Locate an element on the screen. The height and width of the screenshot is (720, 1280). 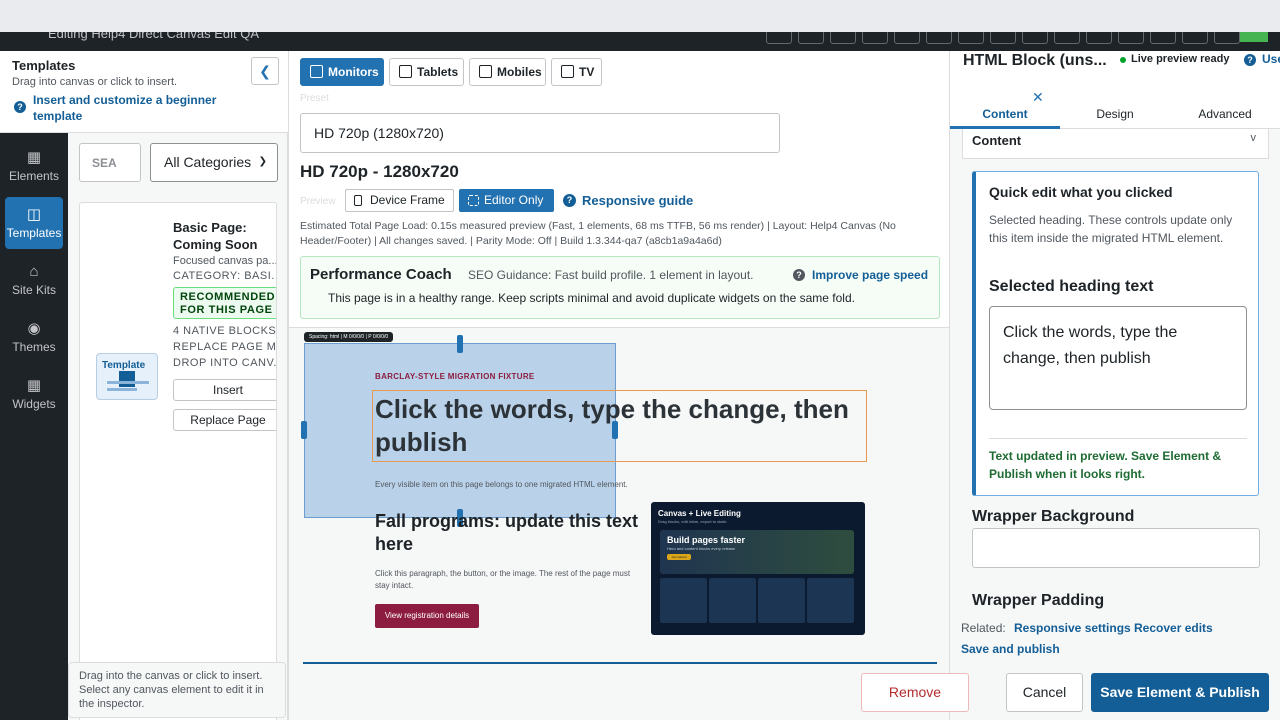
grid-icon: ▦ is located at coordinates (34, 157).